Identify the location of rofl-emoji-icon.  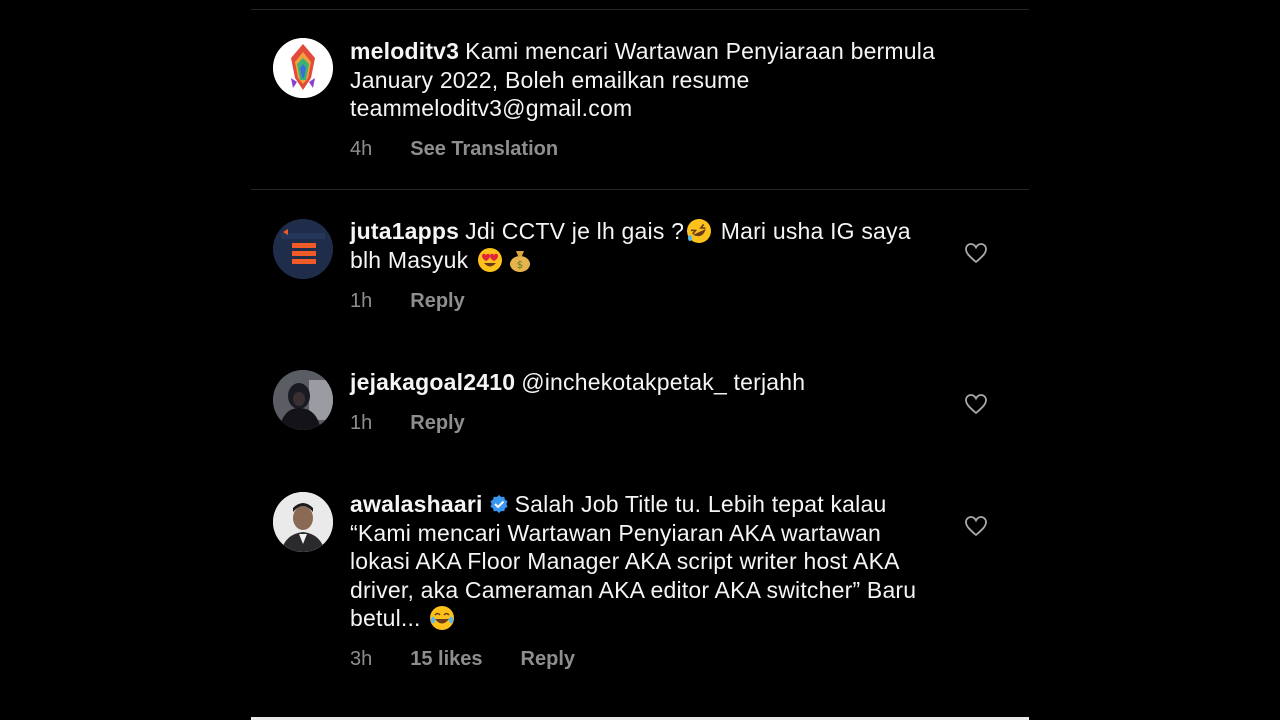
(699, 231).